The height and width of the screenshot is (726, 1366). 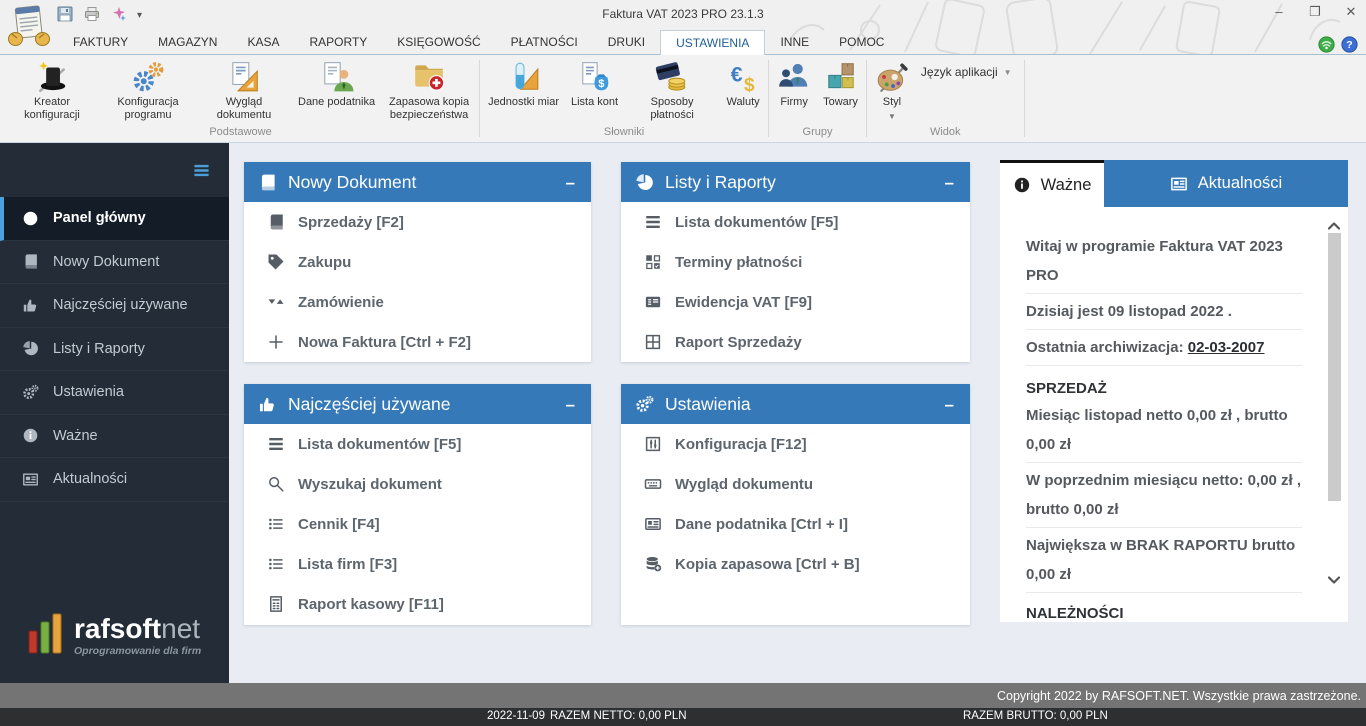 What do you see at coordinates (429, 89) in the screenshot?
I see `zapasowa-kopia-button: Zapasowa kopia bezpieczeństwa` at bounding box center [429, 89].